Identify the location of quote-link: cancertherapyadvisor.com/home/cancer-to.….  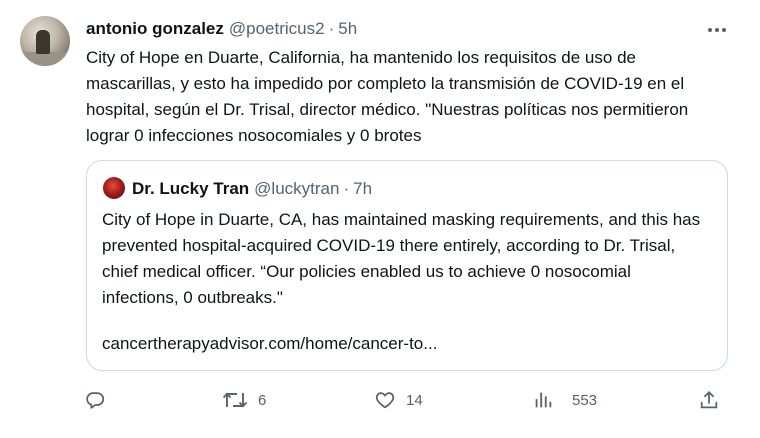
(269, 344).